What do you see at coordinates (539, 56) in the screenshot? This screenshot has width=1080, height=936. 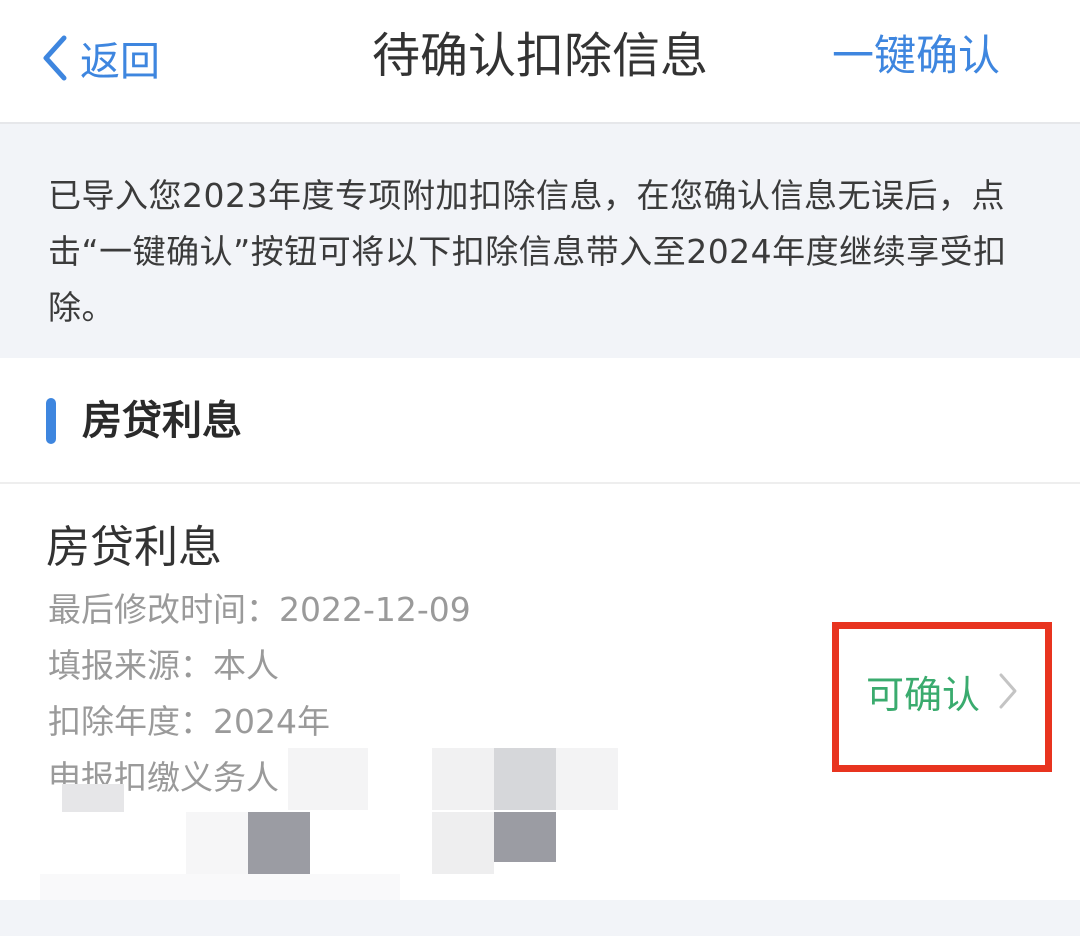 I see `page-title: 待确认扣除信息` at bounding box center [539, 56].